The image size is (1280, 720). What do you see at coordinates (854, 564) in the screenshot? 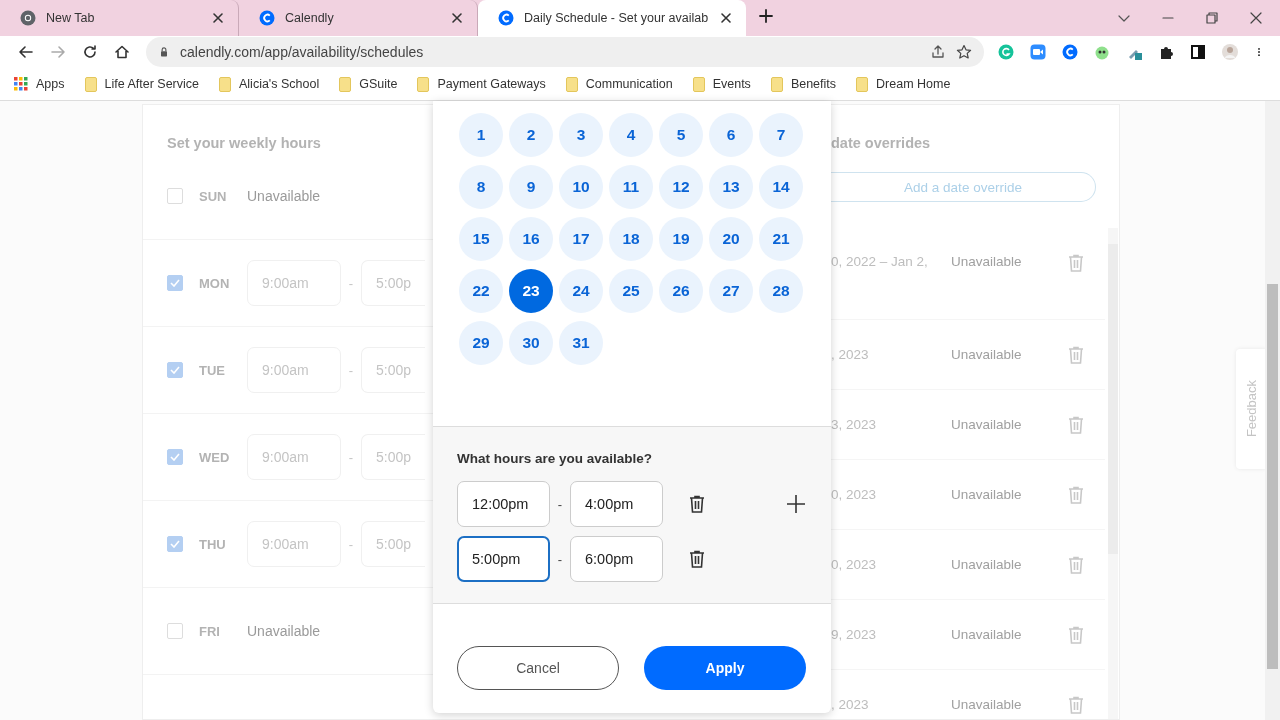
I see `override-dates: 0, 2023` at bounding box center [854, 564].